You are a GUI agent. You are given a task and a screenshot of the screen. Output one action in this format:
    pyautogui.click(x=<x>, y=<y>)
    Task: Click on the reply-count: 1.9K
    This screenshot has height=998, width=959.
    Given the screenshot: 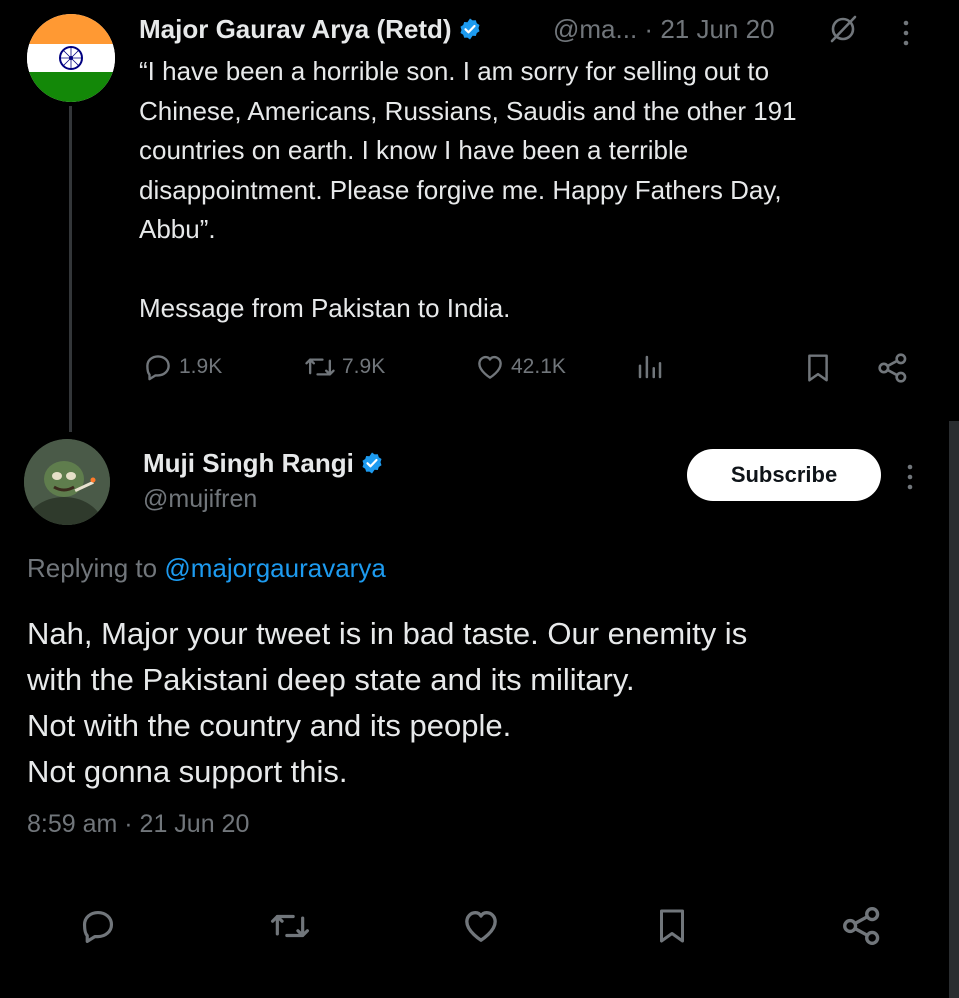 What is the action you would take?
    pyautogui.click(x=201, y=366)
    